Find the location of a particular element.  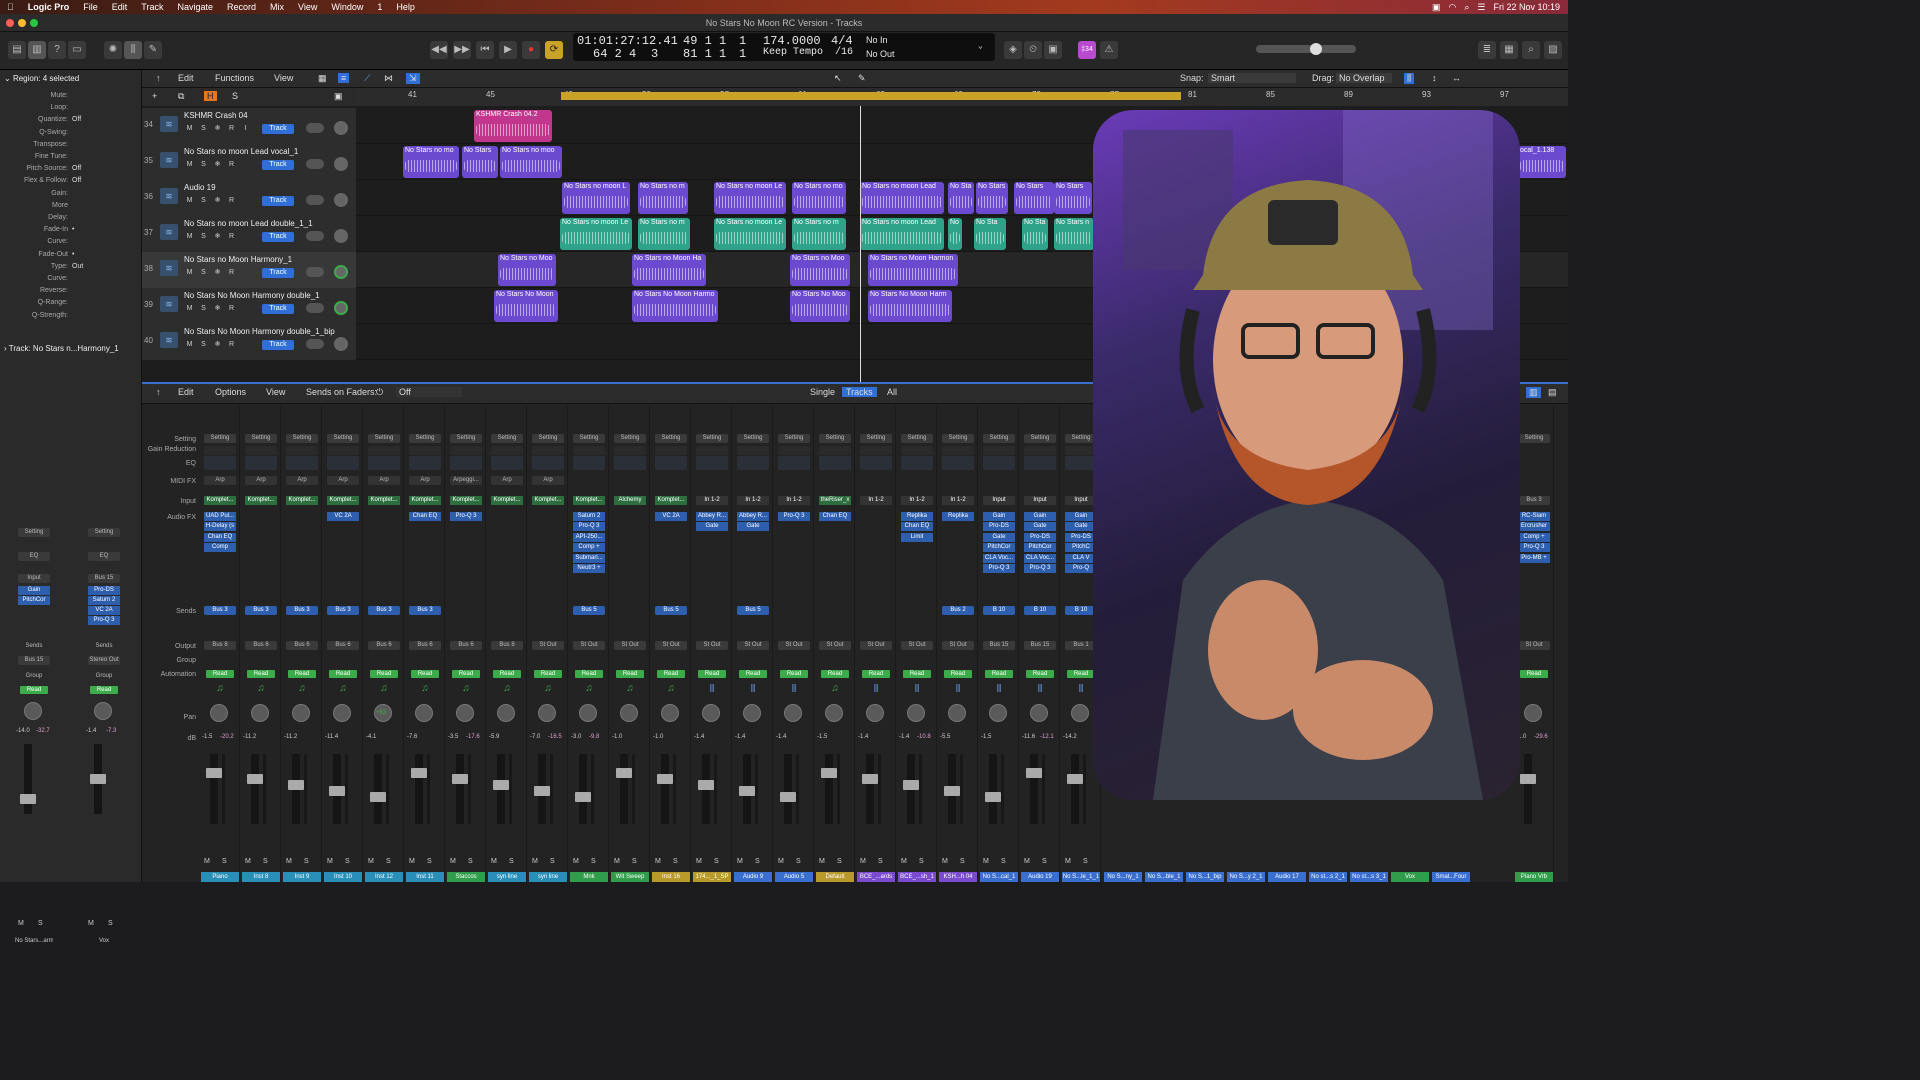

menu-window: Window is located at coordinates (347, 7).